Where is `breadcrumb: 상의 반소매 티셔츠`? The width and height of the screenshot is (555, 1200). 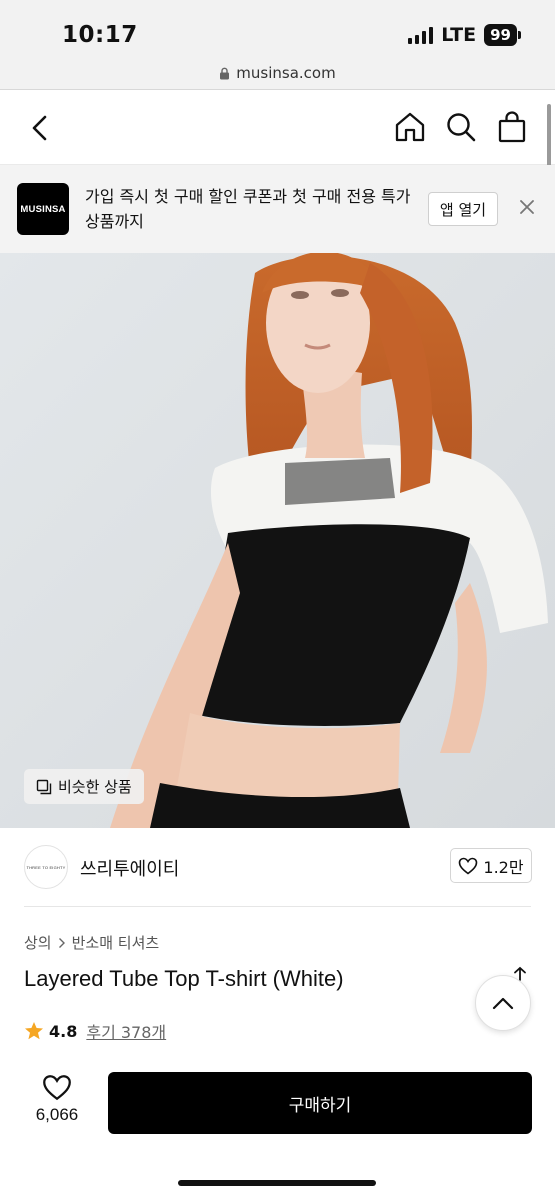
breadcrumb: 상의 반소매 티셔츠 is located at coordinates (91, 942).